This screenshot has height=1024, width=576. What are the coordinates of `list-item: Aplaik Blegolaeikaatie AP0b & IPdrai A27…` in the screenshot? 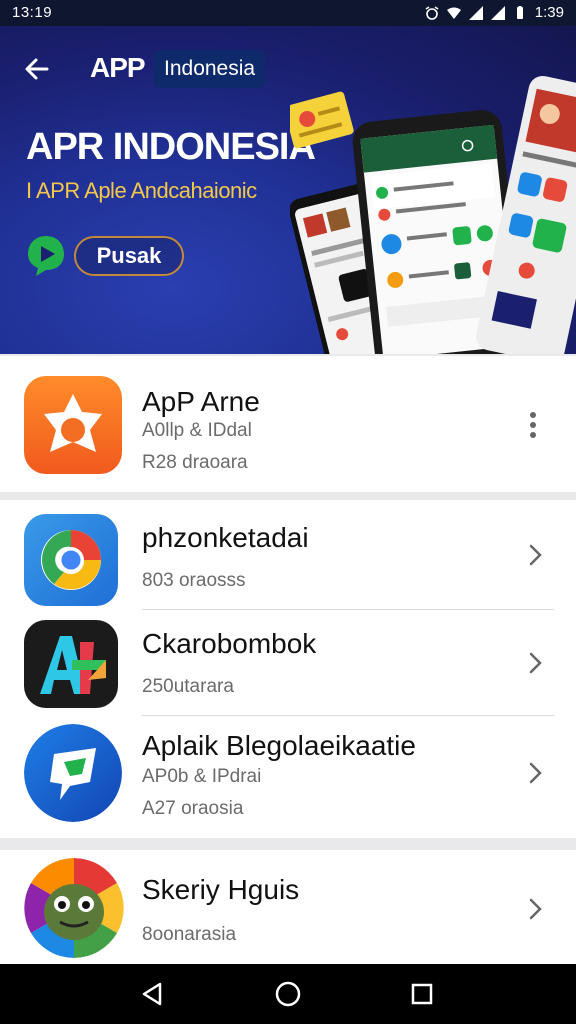 It's located at (288, 776).